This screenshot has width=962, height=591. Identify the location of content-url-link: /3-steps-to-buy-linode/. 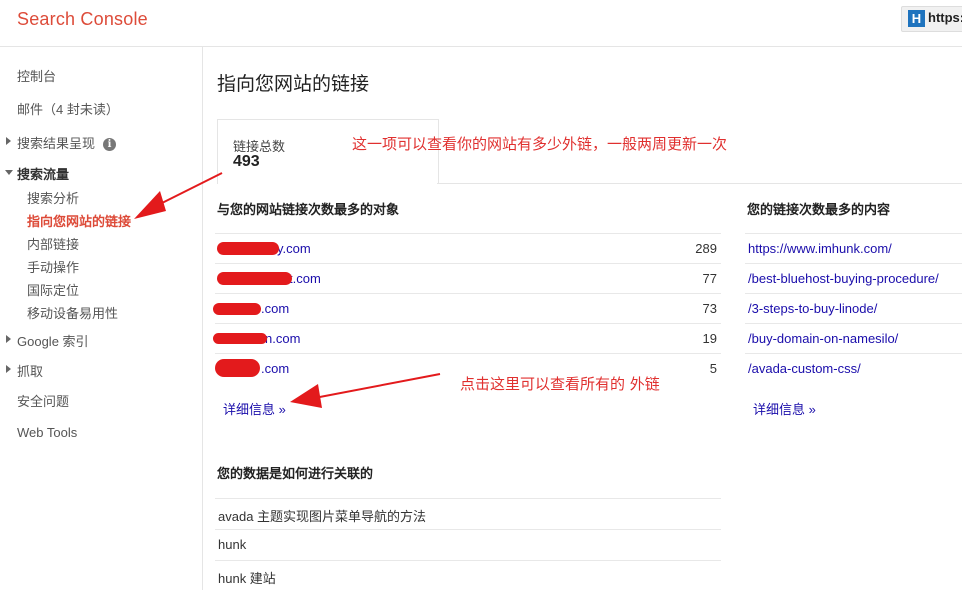
(812, 308).